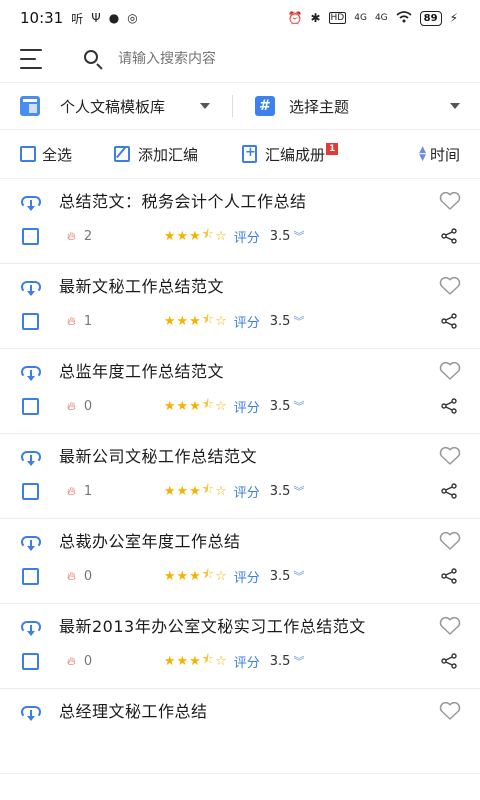  I want to click on item-title: 总裁办公室年度工作总结, so click(234, 542).